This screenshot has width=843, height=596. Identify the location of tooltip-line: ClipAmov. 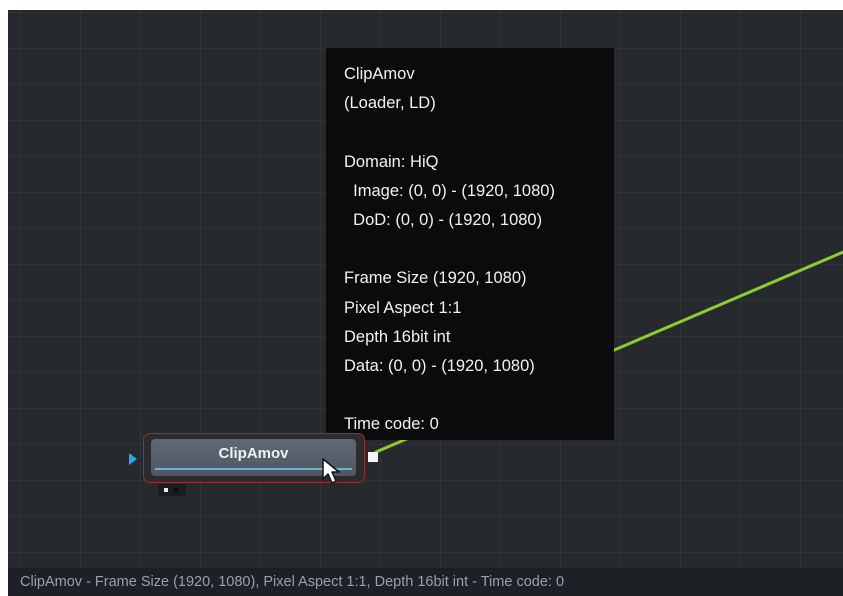
(379, 74).